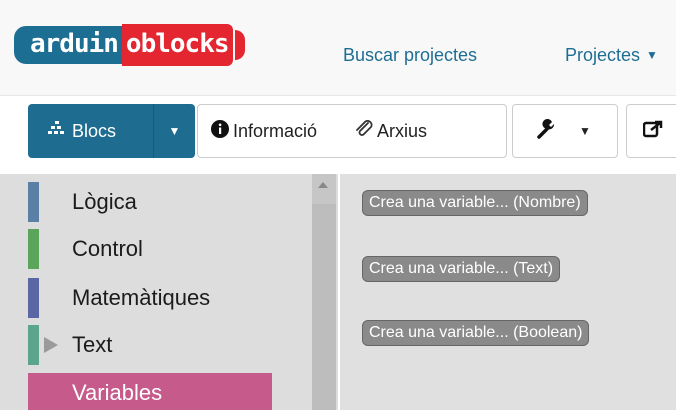 The image size is (676, 410). I want to click on logo-text-oblocks: oblocks, so click(177, 45).